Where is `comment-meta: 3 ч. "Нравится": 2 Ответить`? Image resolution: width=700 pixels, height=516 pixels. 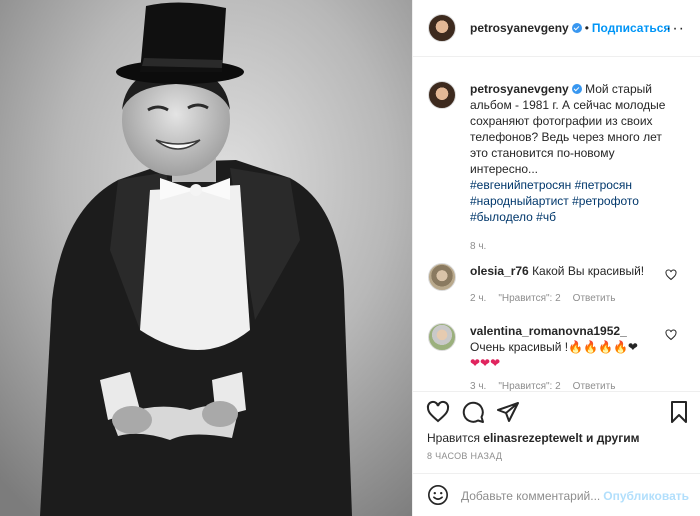
comment-meta: 3 ч. "Нравится": 2 Ответить is located at coordinates (570, 385).